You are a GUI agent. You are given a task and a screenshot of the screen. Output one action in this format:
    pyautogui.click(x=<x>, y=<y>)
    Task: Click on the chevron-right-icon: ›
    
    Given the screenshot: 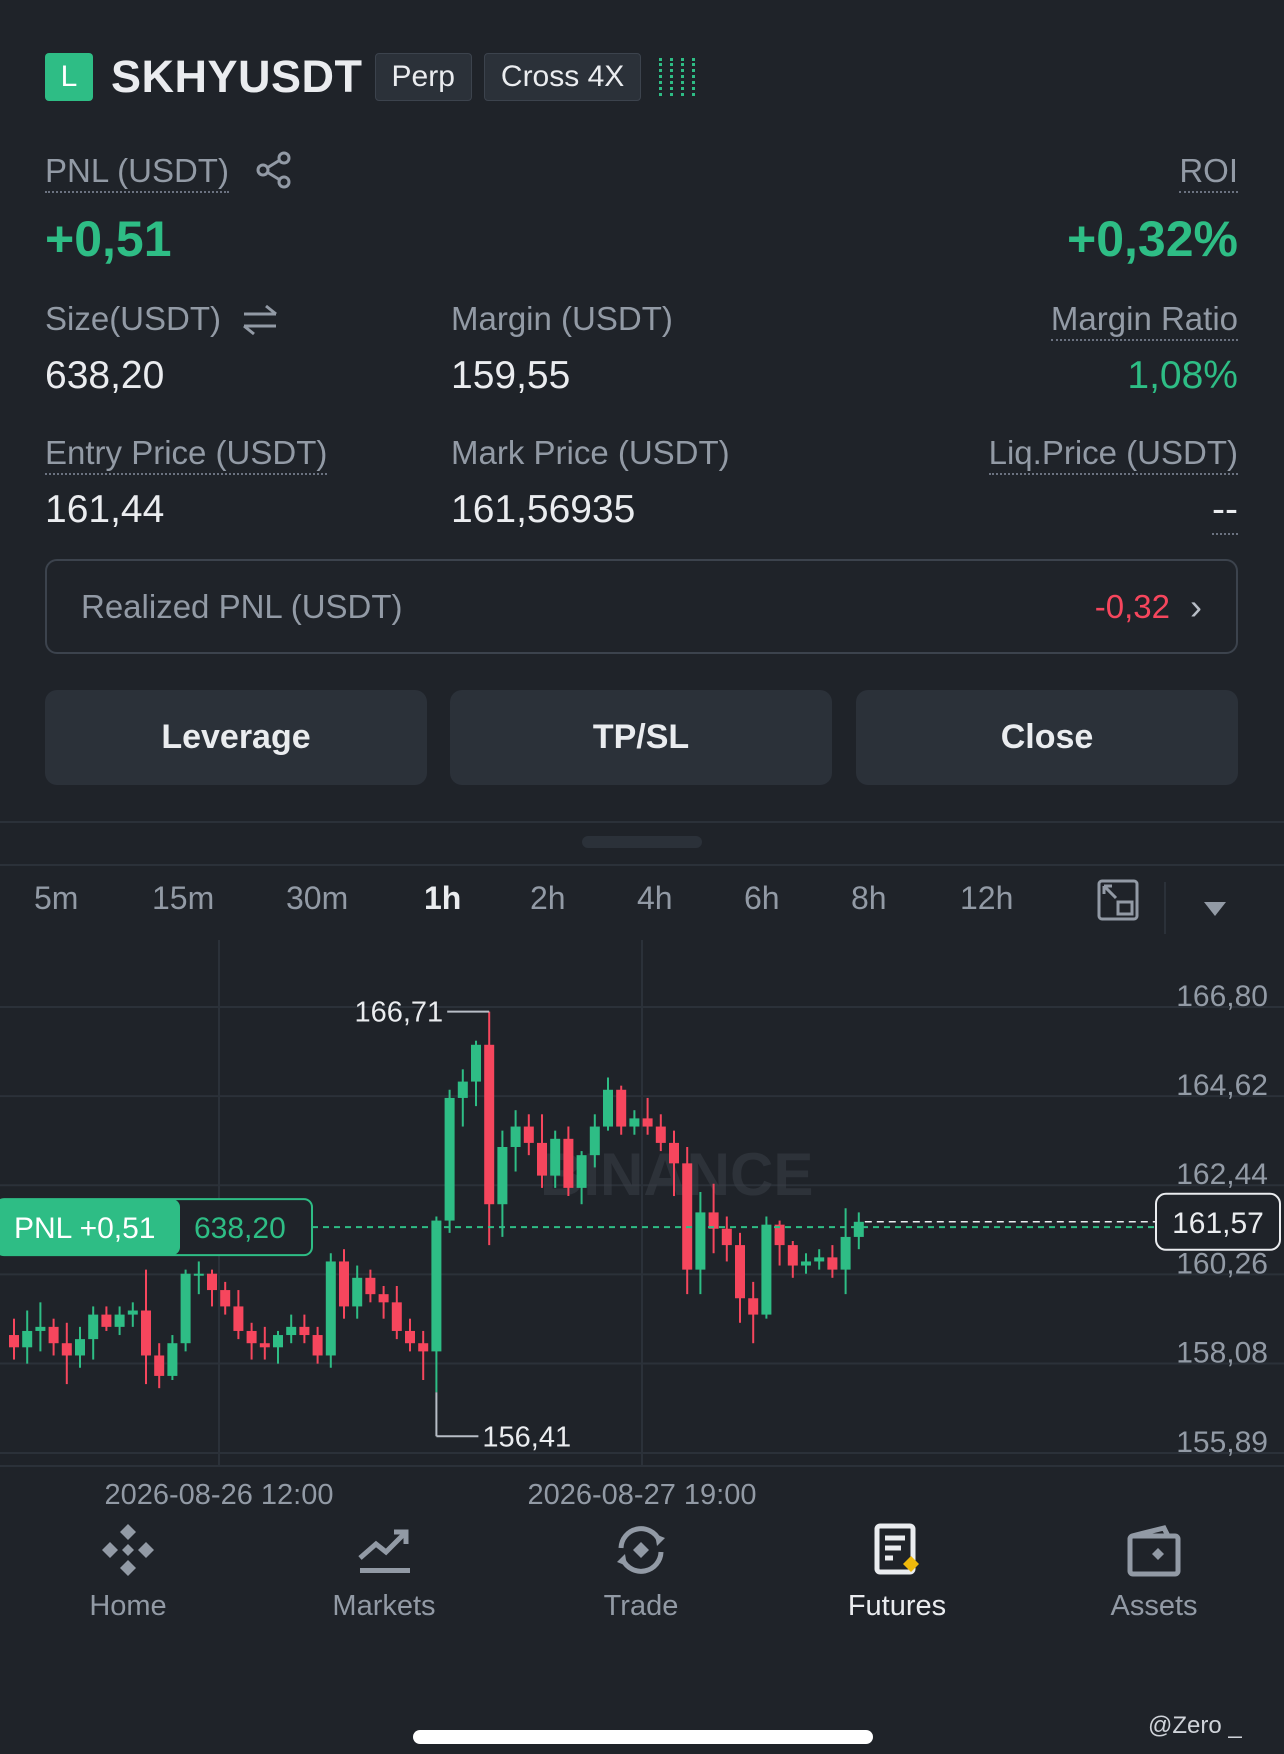 What is the action you would take?
    pyautogui.click(x=1196, y=606)
    